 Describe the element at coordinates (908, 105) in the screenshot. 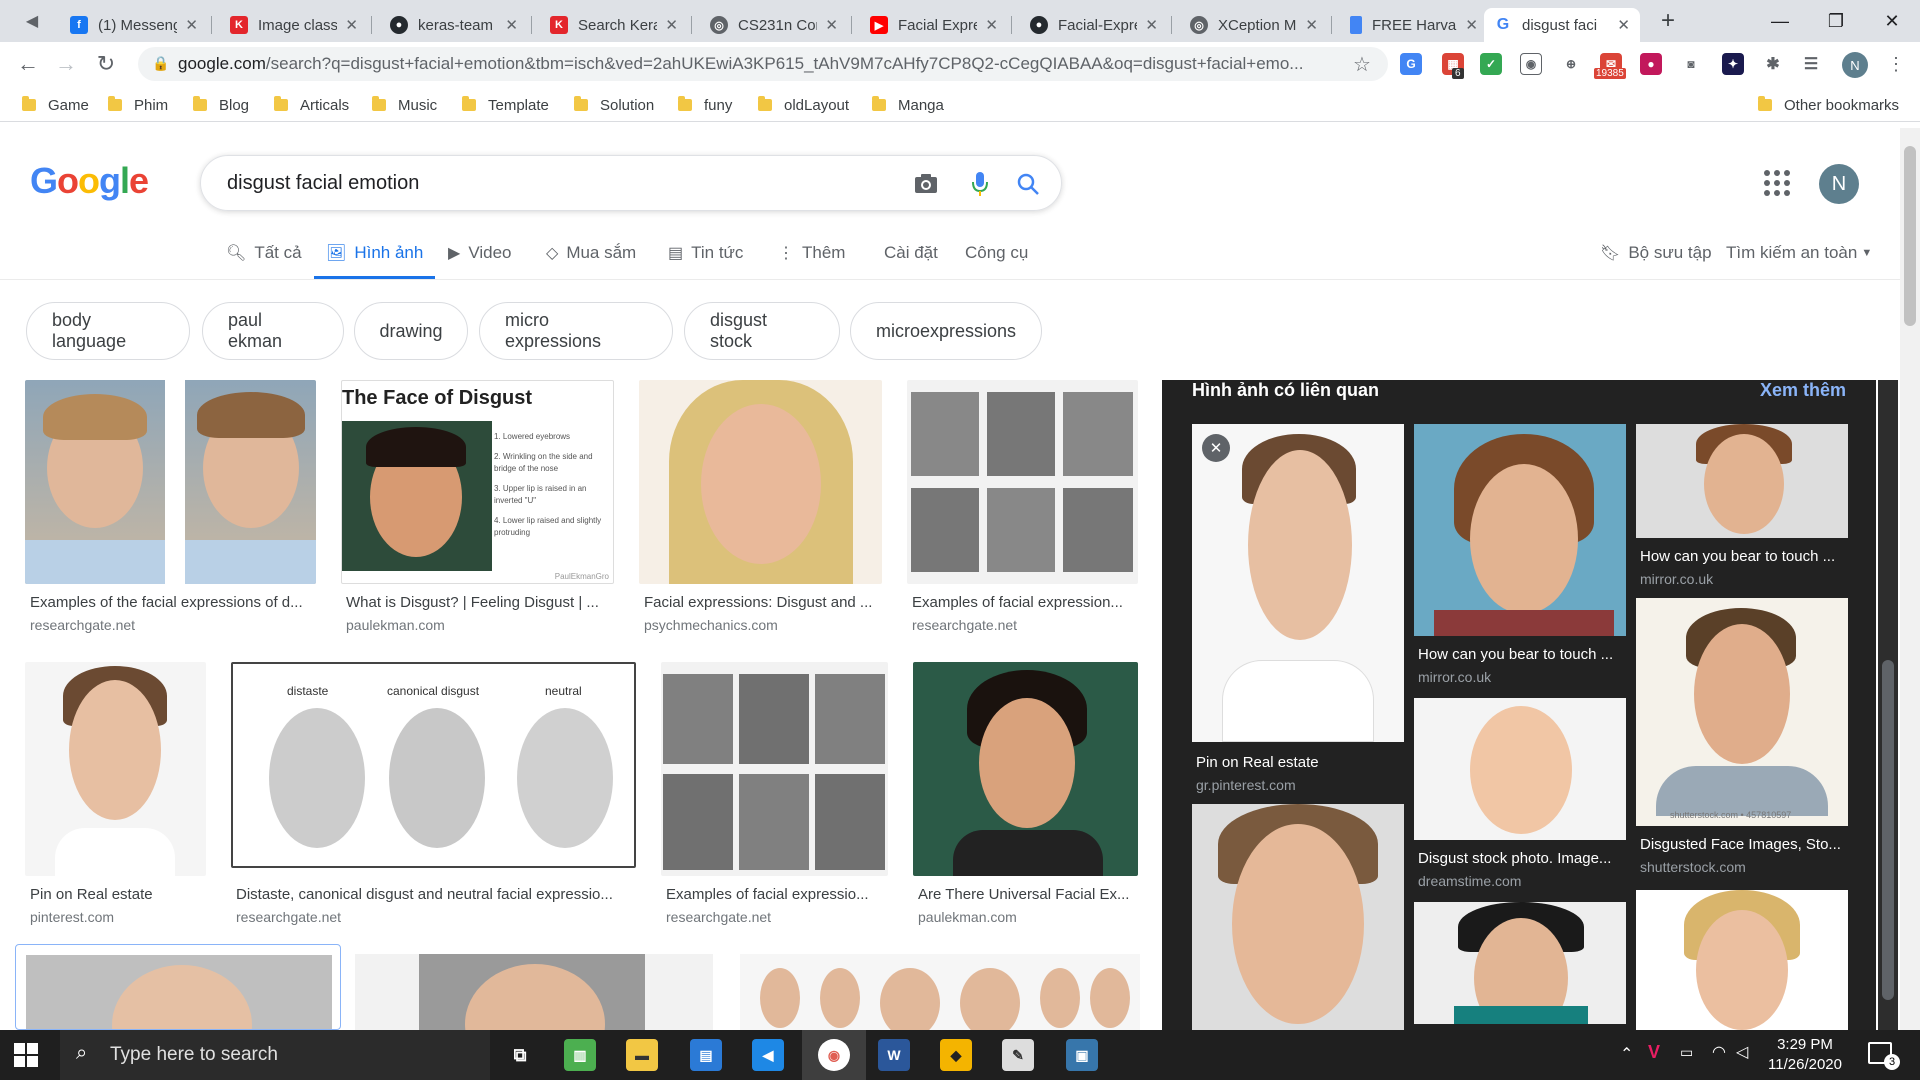

I see `bookmark-folder: Manga` at that location.